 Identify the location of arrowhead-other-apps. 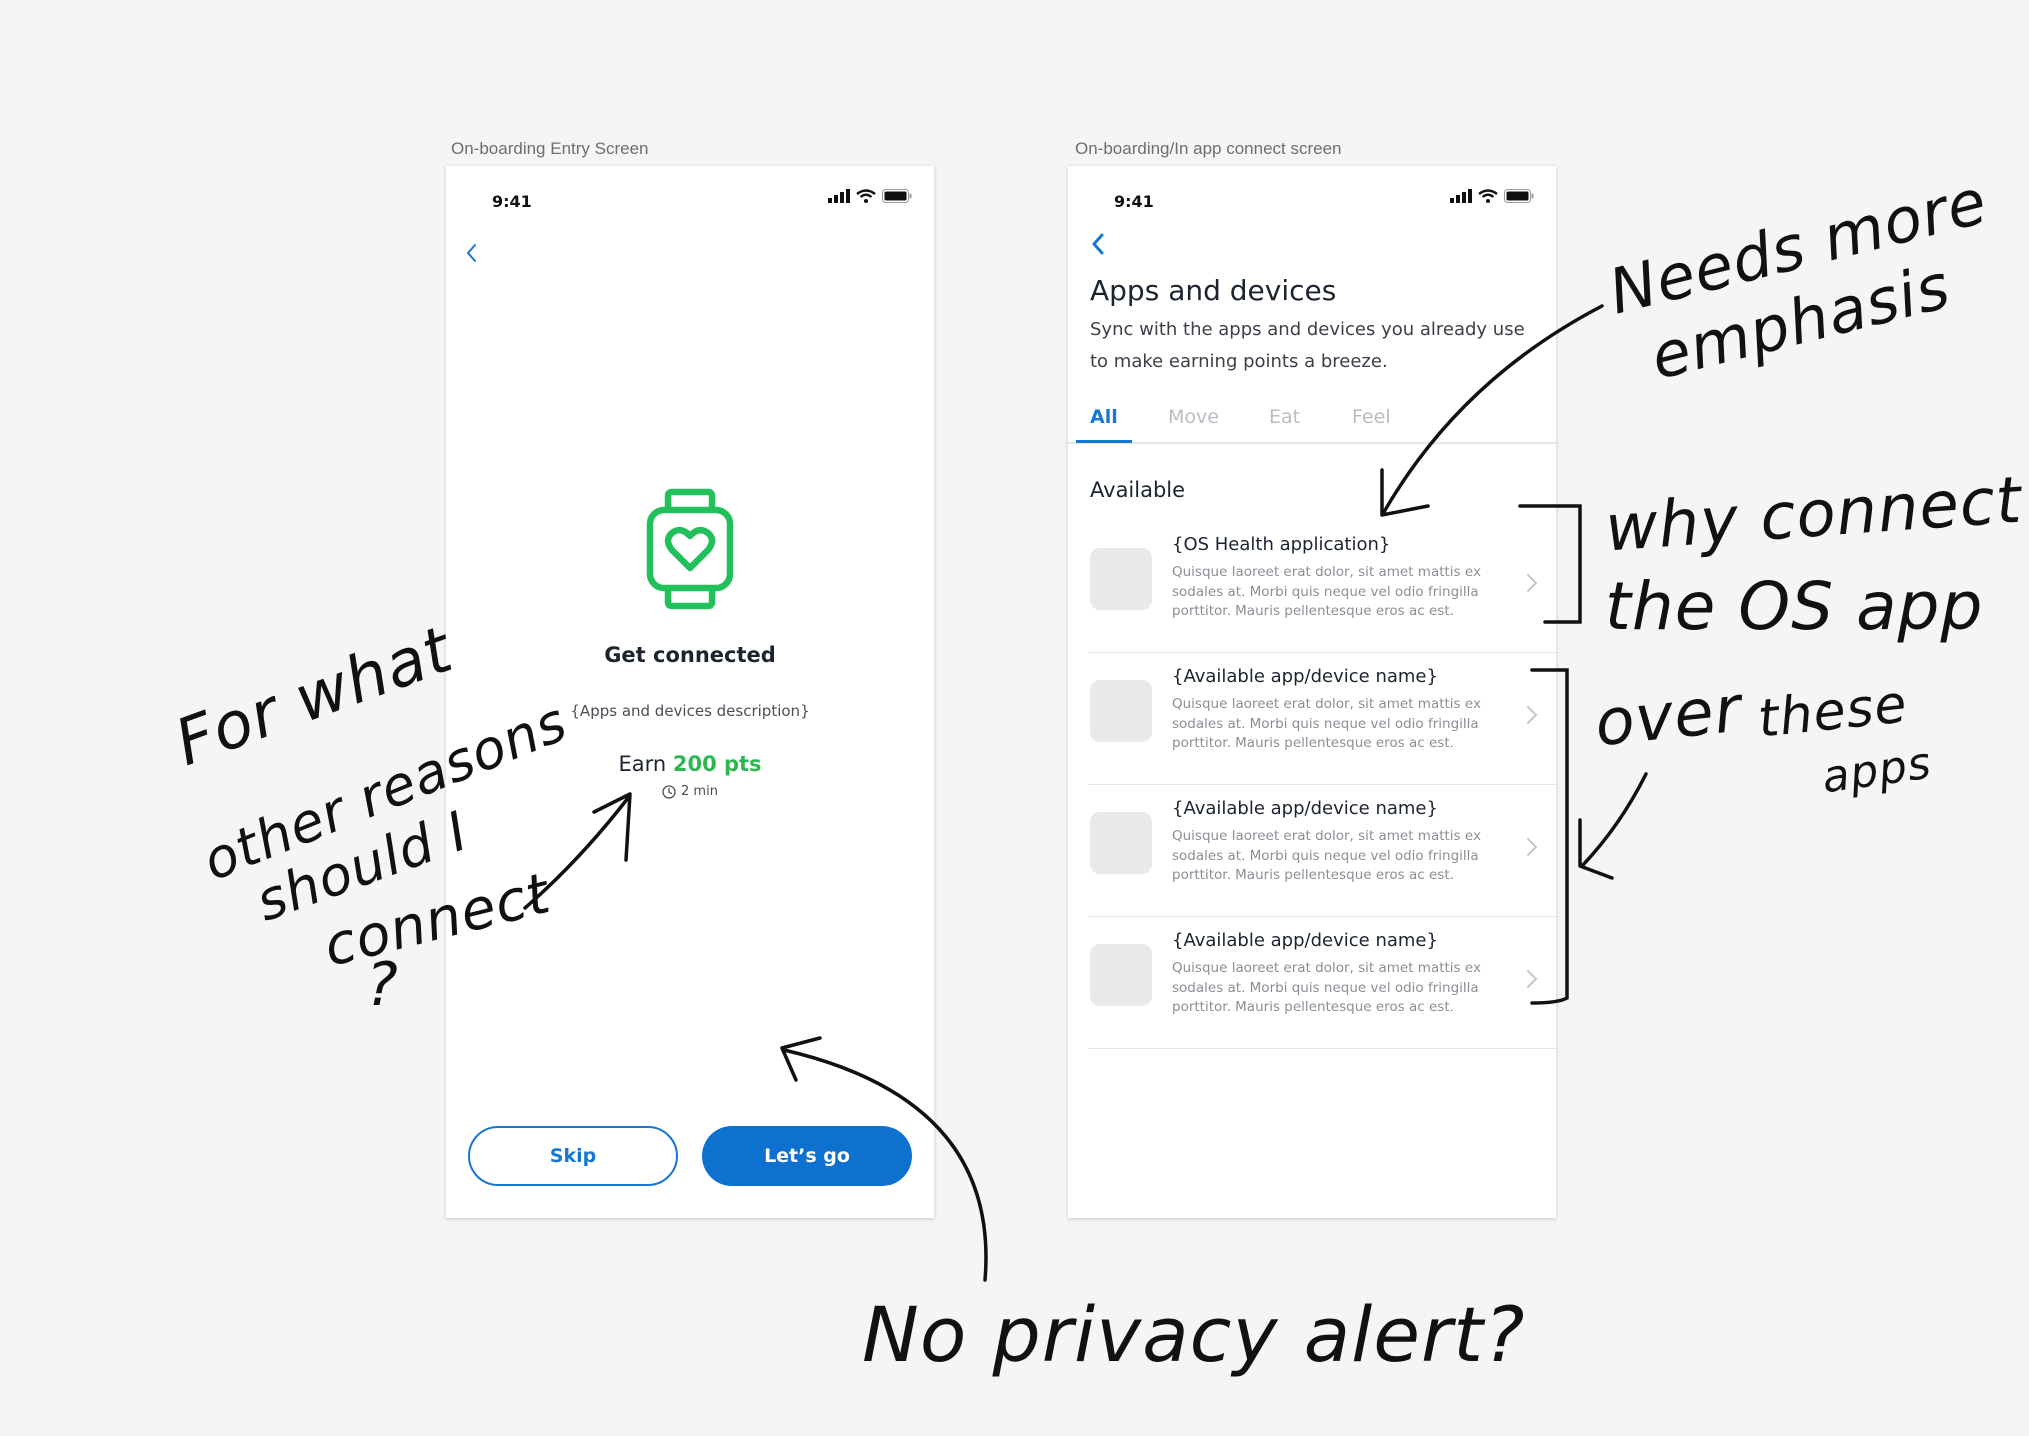
(1596, 849).